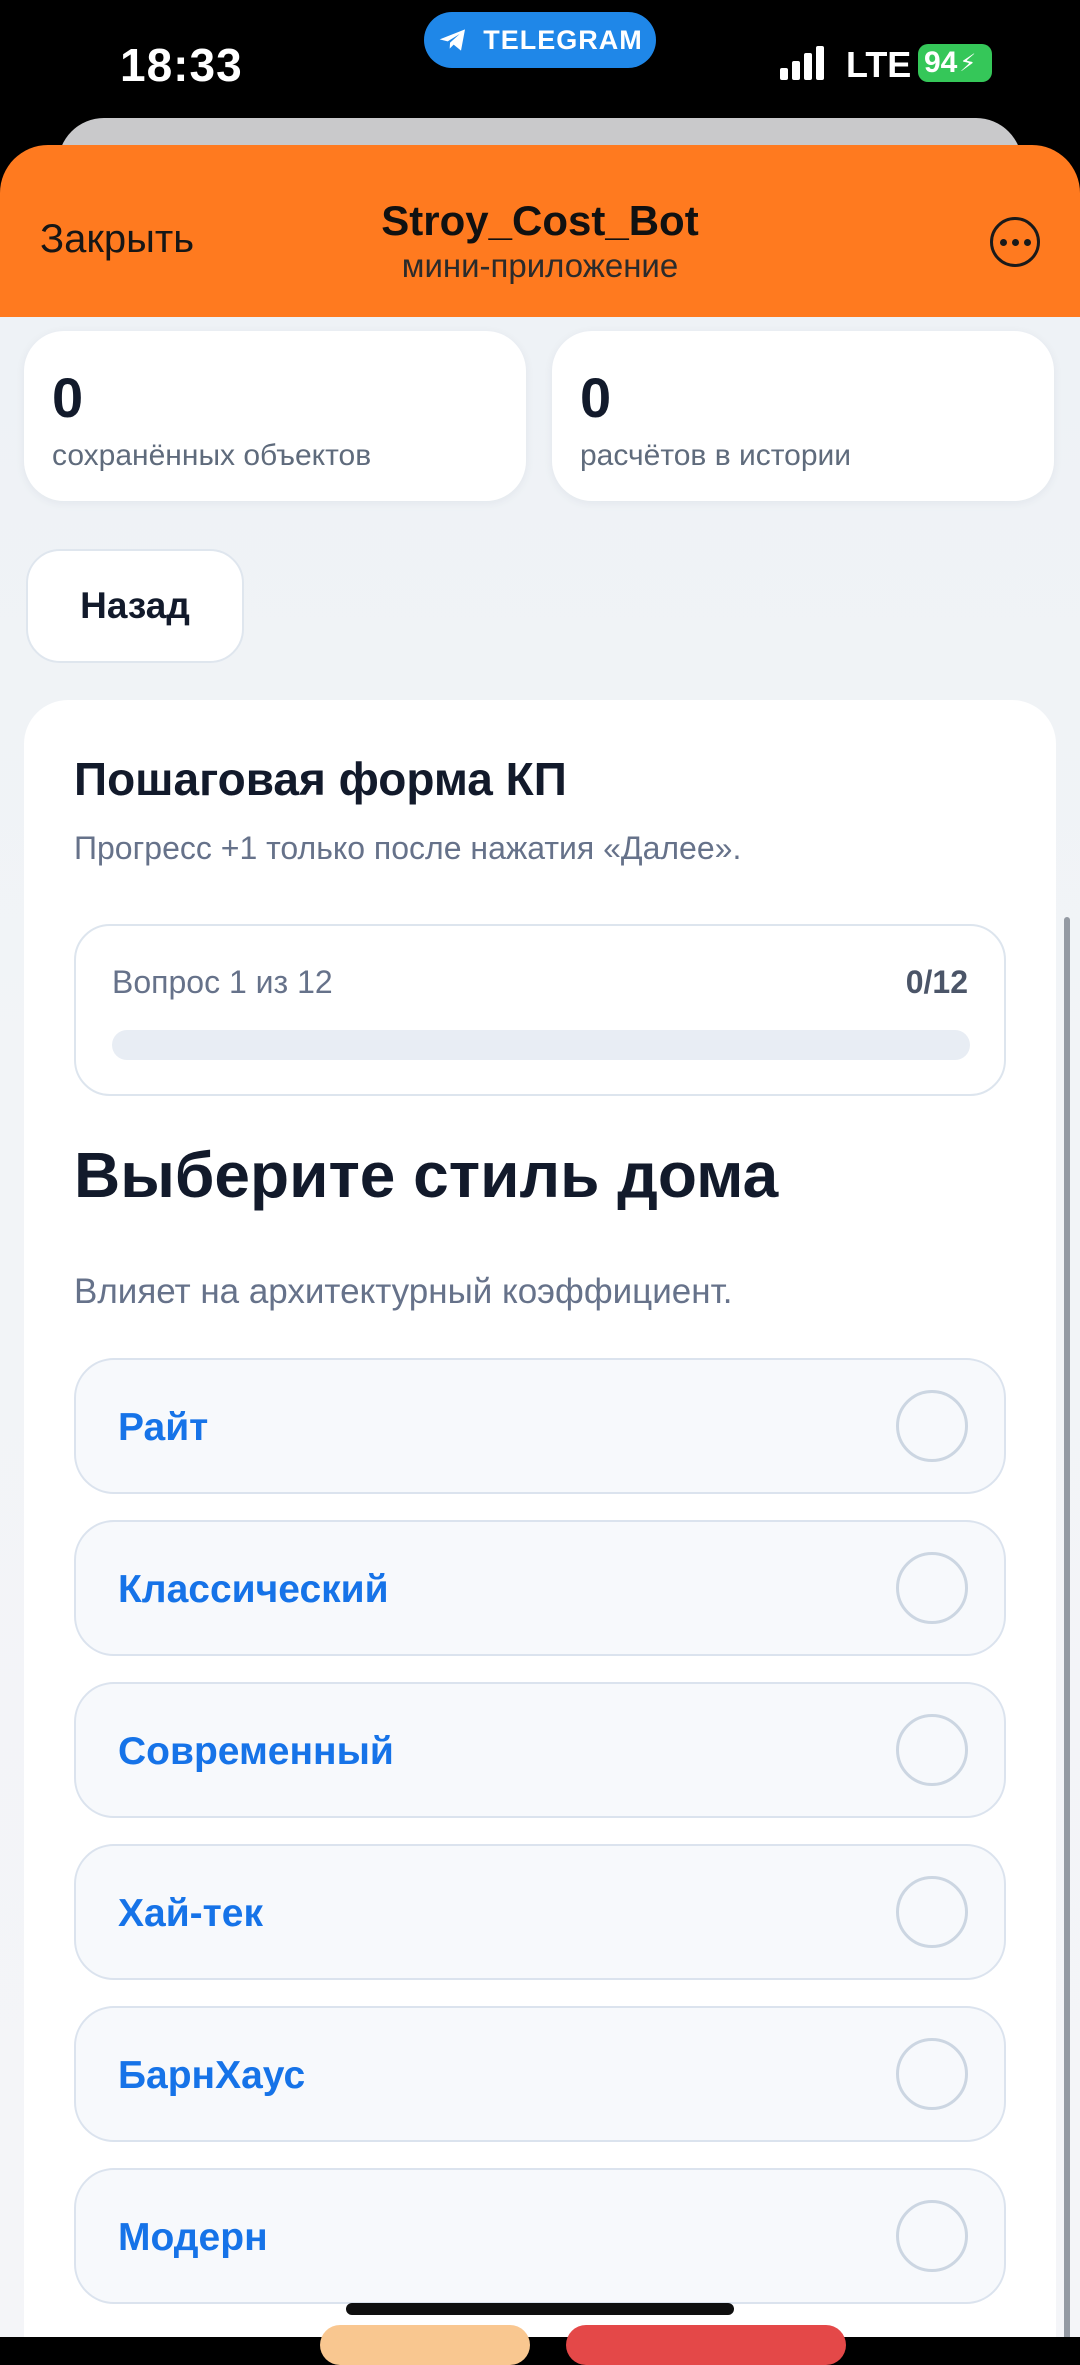  Describe the element at coordinates (190, 1913) in the screenshot. I see `option-label: Хай-тек` at that location.